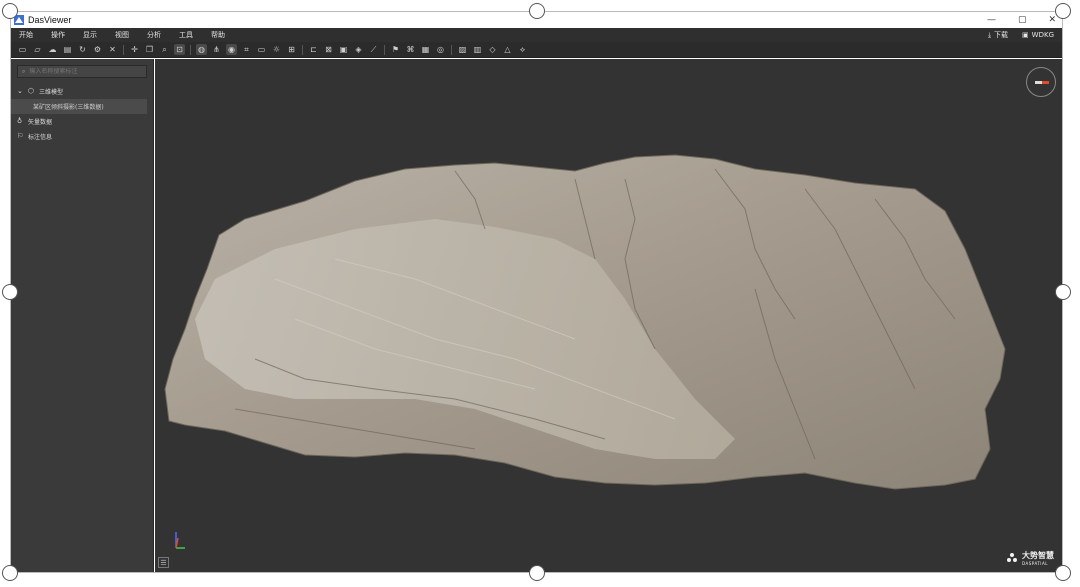 This screenshot has height=587, width=1080. What do you see at coordinates (1025, 35) in the screenshot?
I see `user-icon: ▣` at bounding box center [1025, 35].